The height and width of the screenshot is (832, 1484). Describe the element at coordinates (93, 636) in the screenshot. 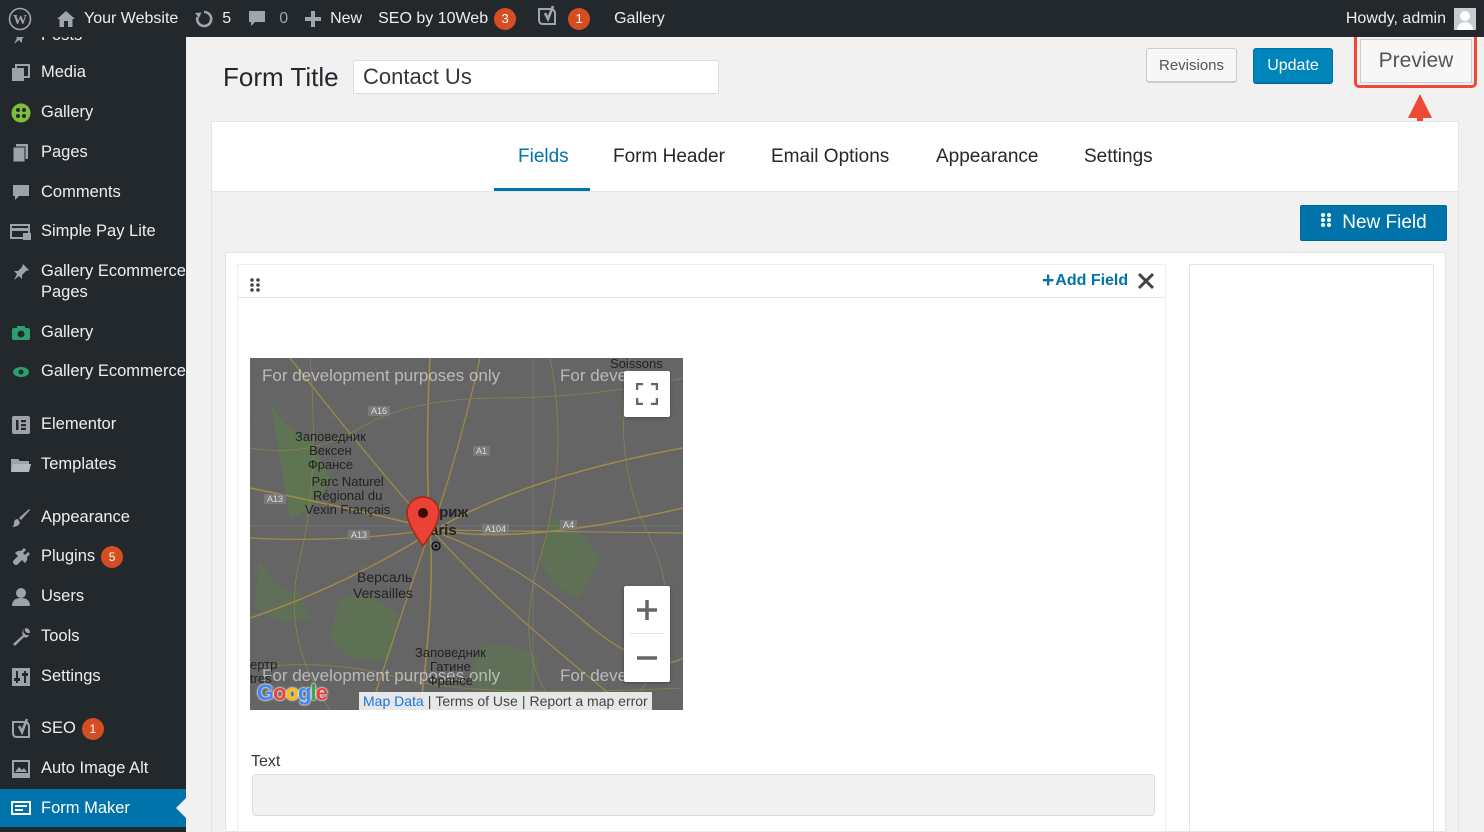

I see `sidebar-item-tools: Tools` at that location.